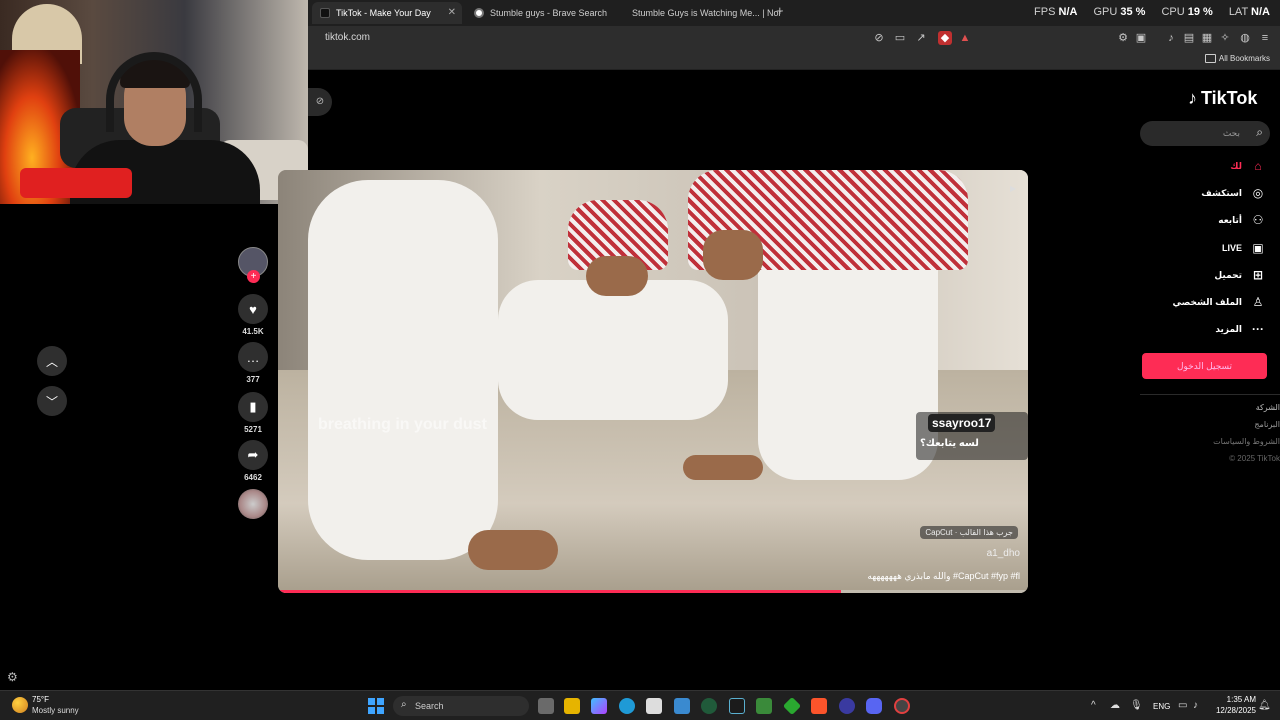 The width and height of the screenshot is (1280, 720). Describe the element at coordinates (792, 706) in the screenshot. I see `bluestacks-icon` at that location.